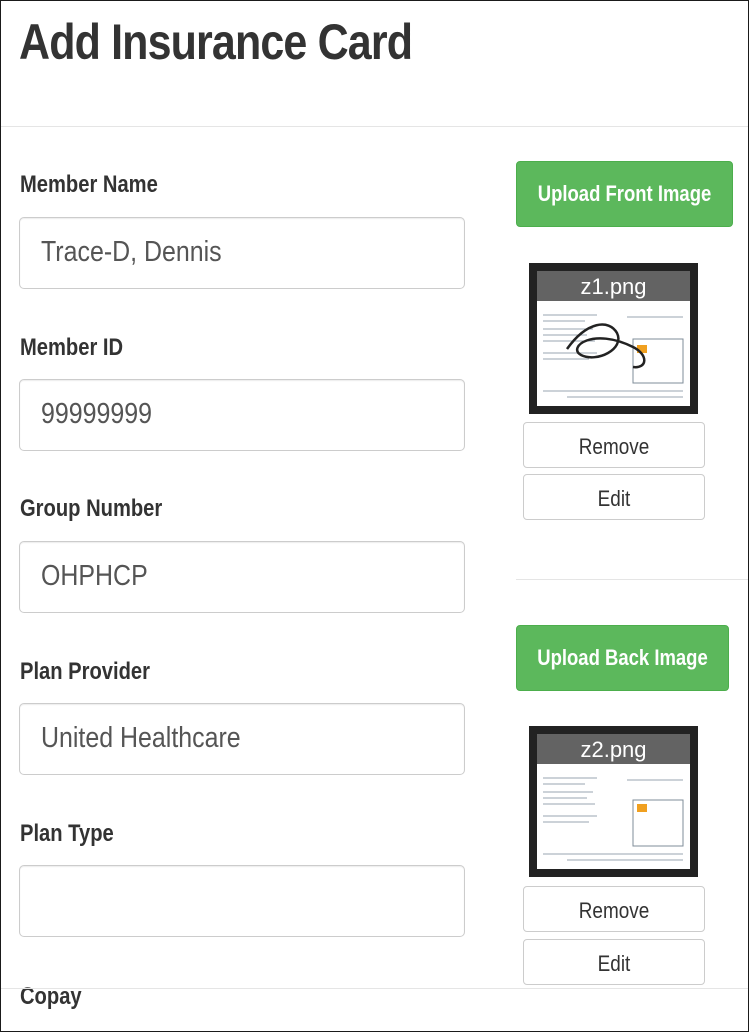 This screenshot has height=1032, width=749. I want to click on upload-front-image-button: Upload Front Image, so click(624, 194).